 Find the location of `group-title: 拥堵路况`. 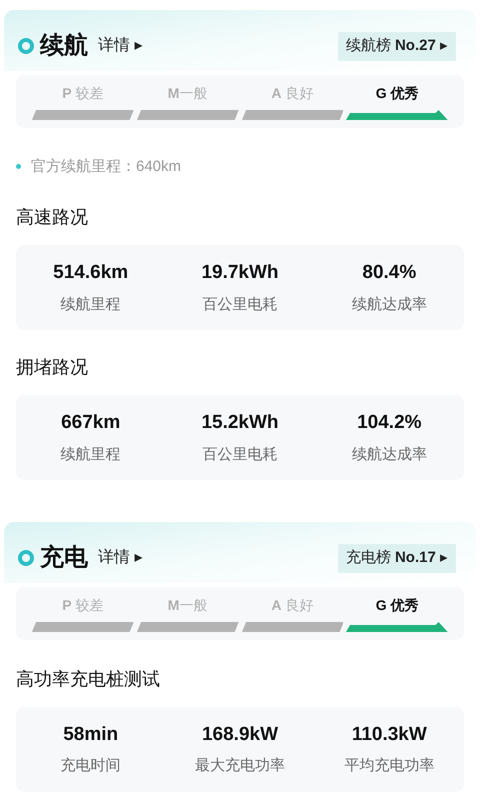

group-title: 拥堵路况 is located at coordinates (52, 367).